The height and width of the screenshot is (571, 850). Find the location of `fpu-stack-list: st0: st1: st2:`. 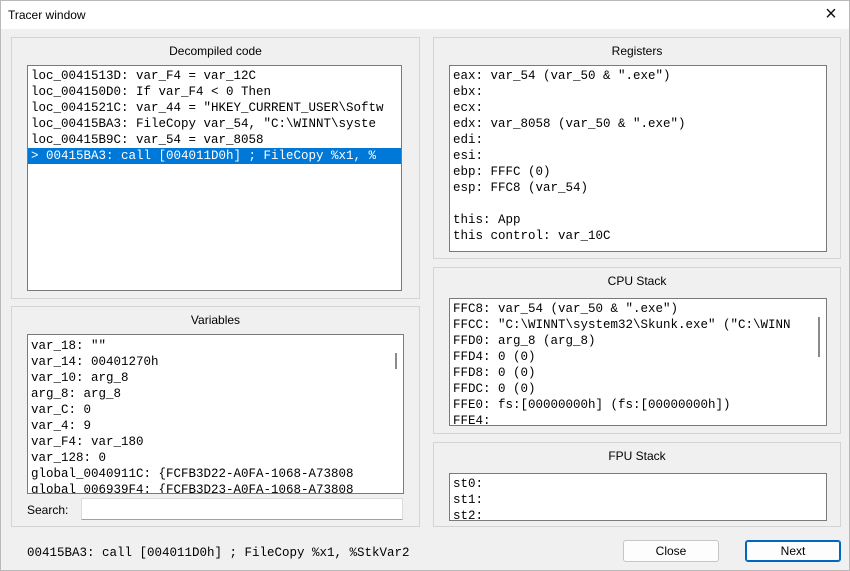

fpu-stack-list: st0: st1: st2: is located at coordinates (638, 497).